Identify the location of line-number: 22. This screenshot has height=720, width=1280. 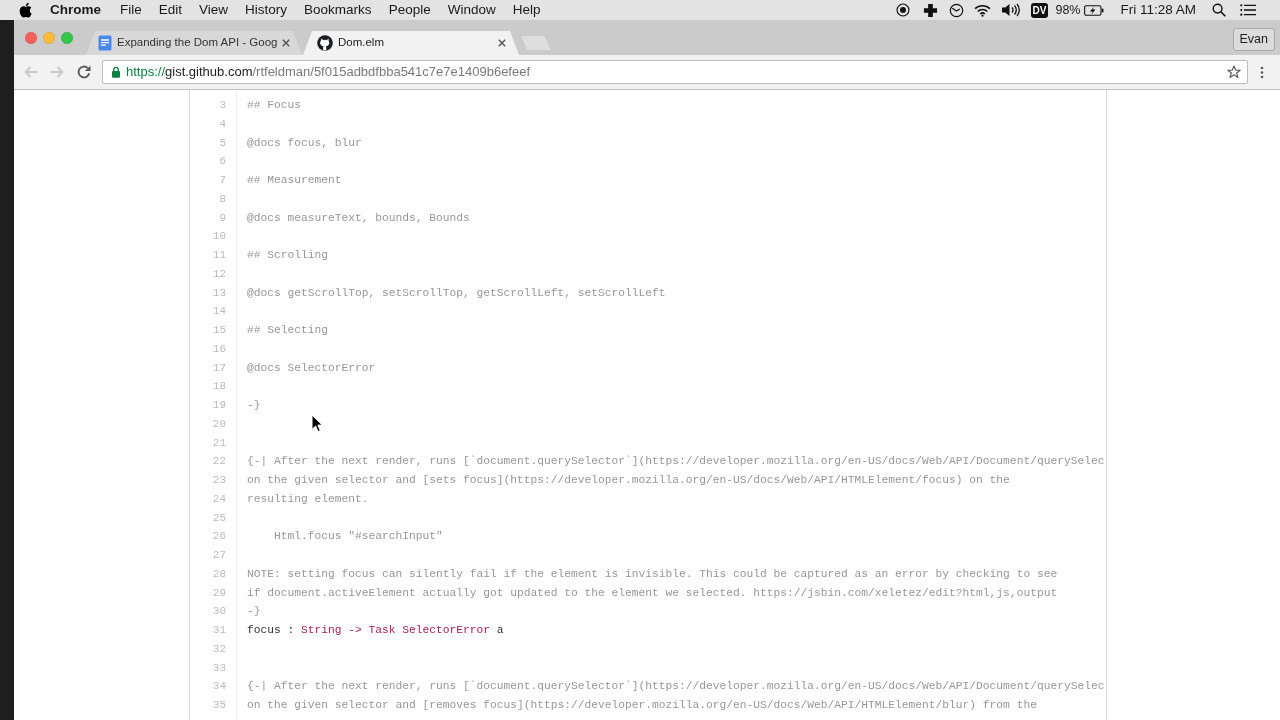
(219, 461).